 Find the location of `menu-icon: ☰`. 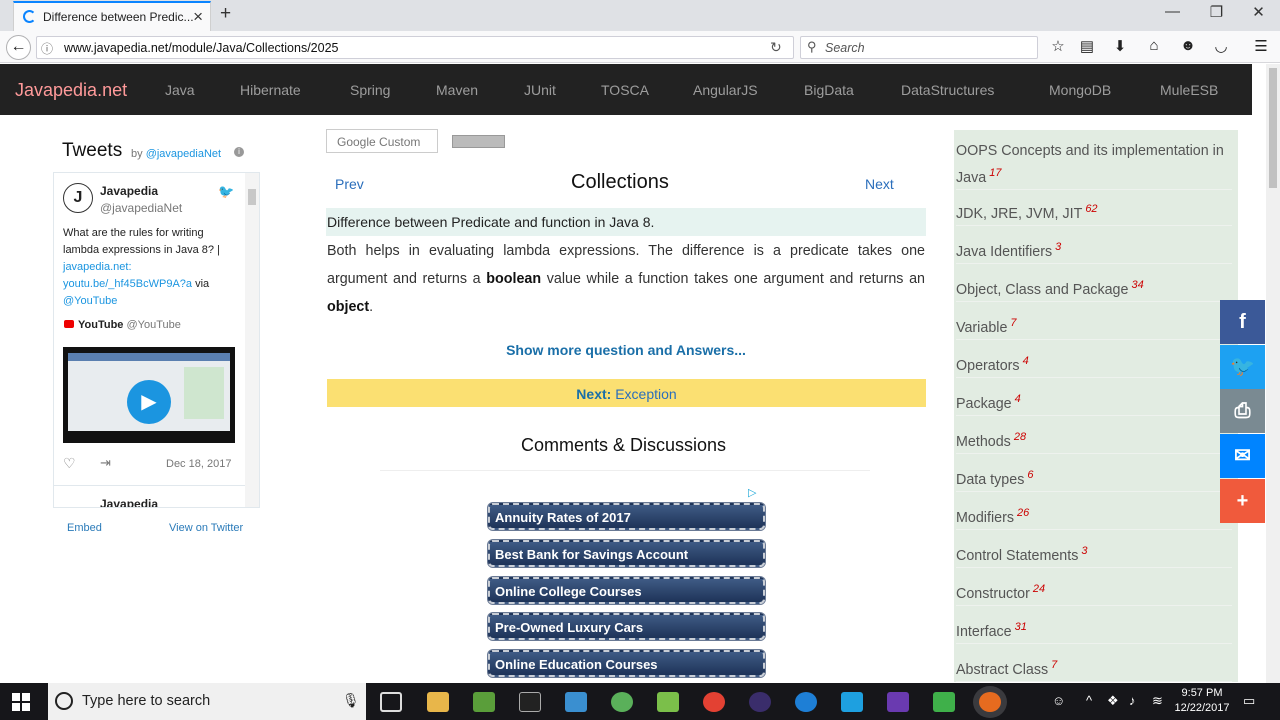

menu-icon: ☰ is located at coordinates (1261, 46).